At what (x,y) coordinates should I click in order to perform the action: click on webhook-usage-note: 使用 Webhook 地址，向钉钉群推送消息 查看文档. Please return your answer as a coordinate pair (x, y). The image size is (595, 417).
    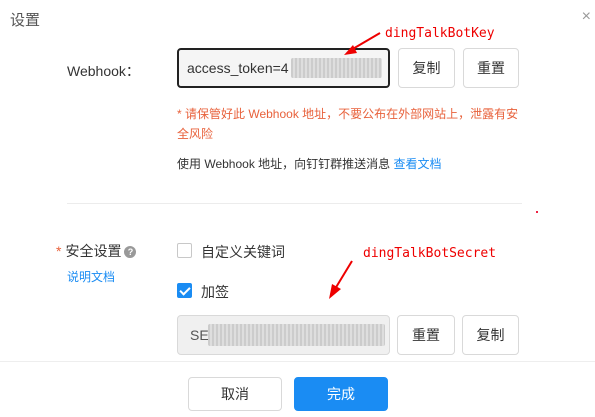
    Looking at the image, I should click on (309, 163).